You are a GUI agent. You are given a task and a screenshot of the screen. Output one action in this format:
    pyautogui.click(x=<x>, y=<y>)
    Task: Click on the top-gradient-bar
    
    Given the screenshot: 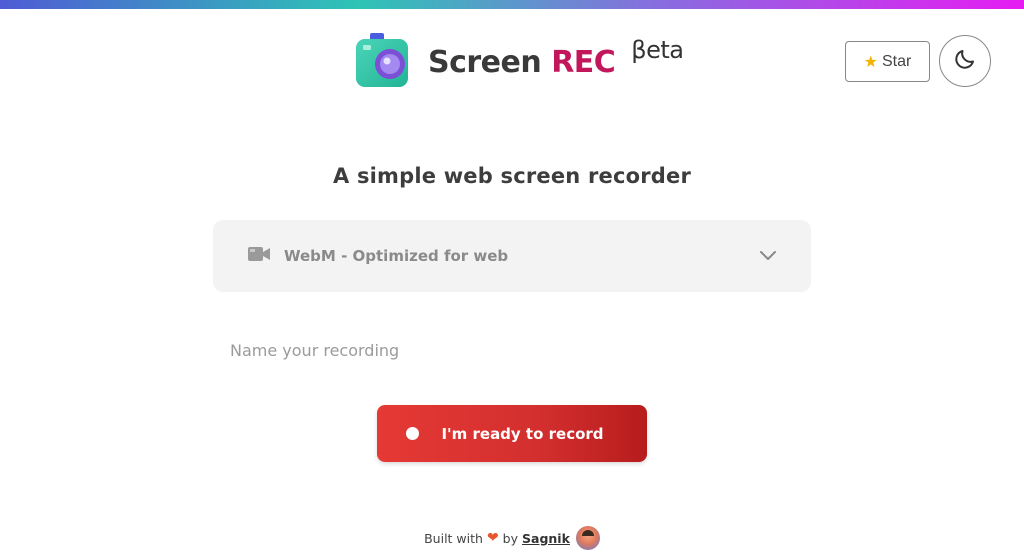 What is the action you would take?
    pyautogui.click(x=512, y=4)
    